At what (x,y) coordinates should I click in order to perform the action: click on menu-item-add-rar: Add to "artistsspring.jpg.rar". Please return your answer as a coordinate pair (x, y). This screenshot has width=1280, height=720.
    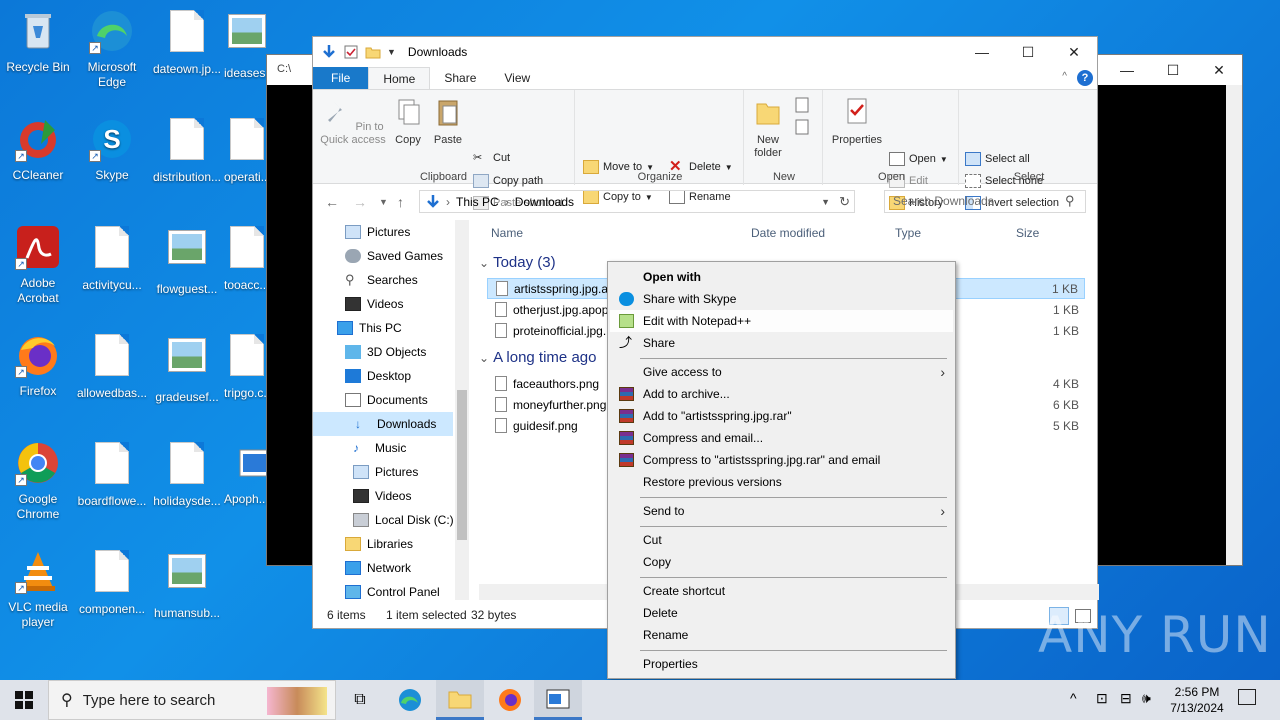
    Looking at the image, I should click on (781, 416).